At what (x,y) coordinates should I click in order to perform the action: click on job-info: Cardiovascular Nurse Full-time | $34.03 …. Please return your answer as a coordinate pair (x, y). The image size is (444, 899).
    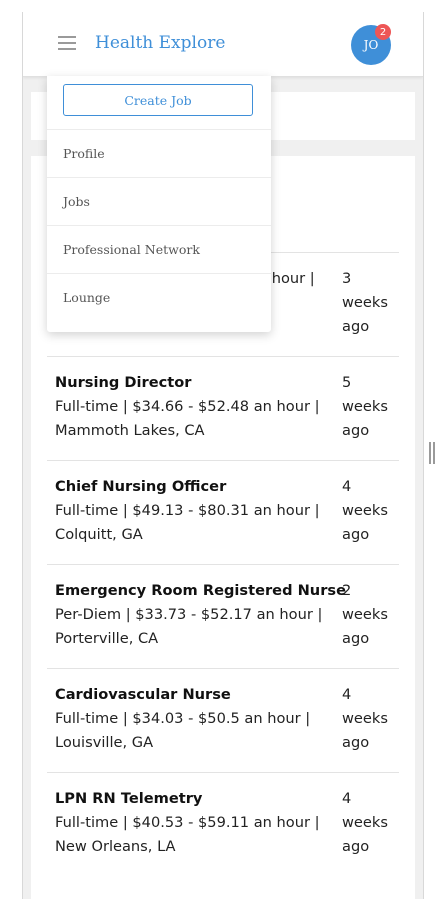
    Looking at the image, I should click on (197, 719).